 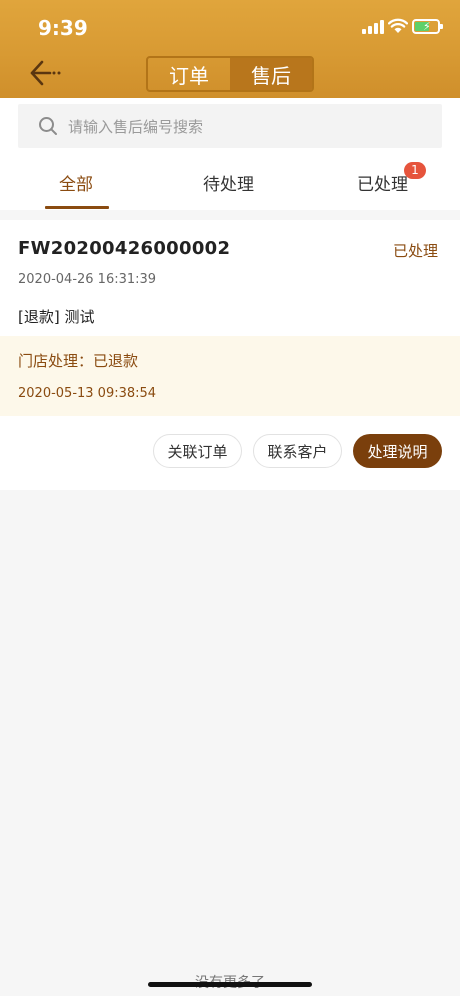 I want to click on tab-pending: 待处理, so click(x=228, y=182).